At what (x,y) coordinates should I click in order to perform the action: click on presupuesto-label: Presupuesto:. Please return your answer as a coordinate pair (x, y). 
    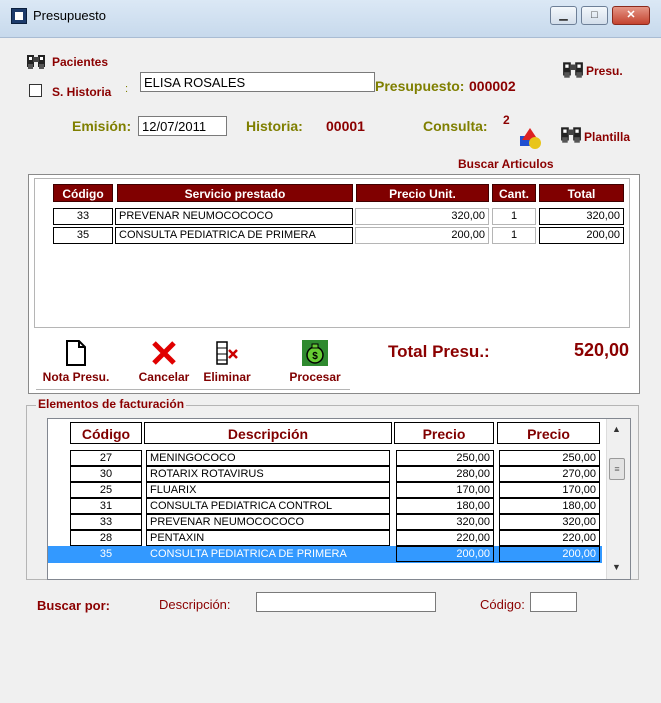
    Looking at the image, I should click on (420, 86).